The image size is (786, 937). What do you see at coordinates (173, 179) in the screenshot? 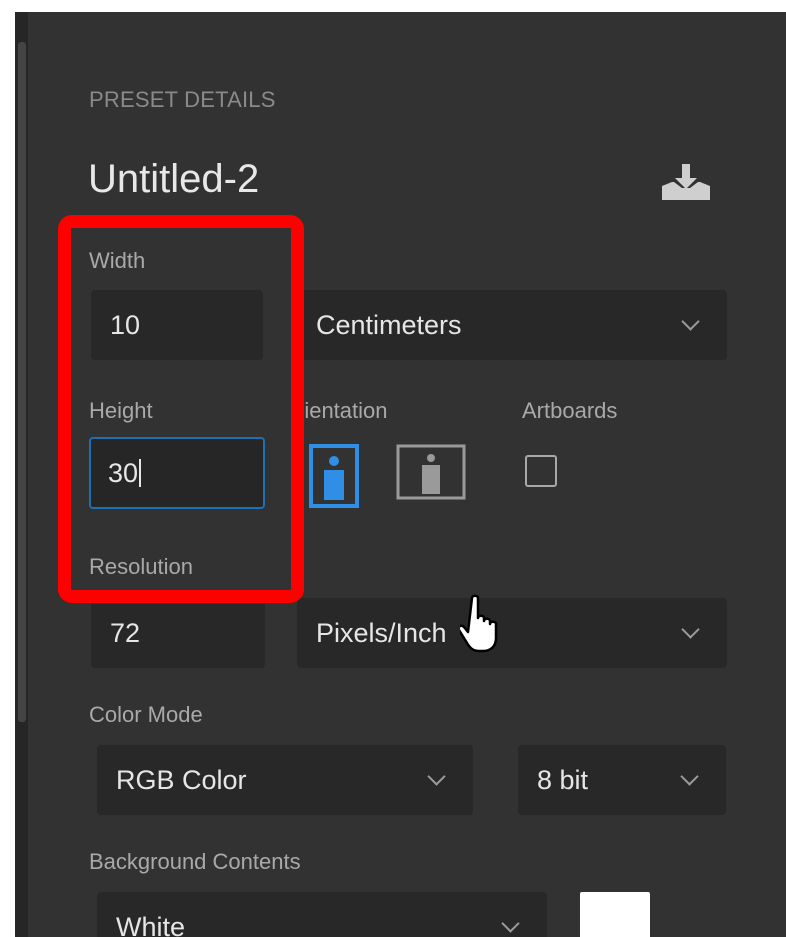
I see `document-name: Untitled-2` at bounding box center [173, 179].